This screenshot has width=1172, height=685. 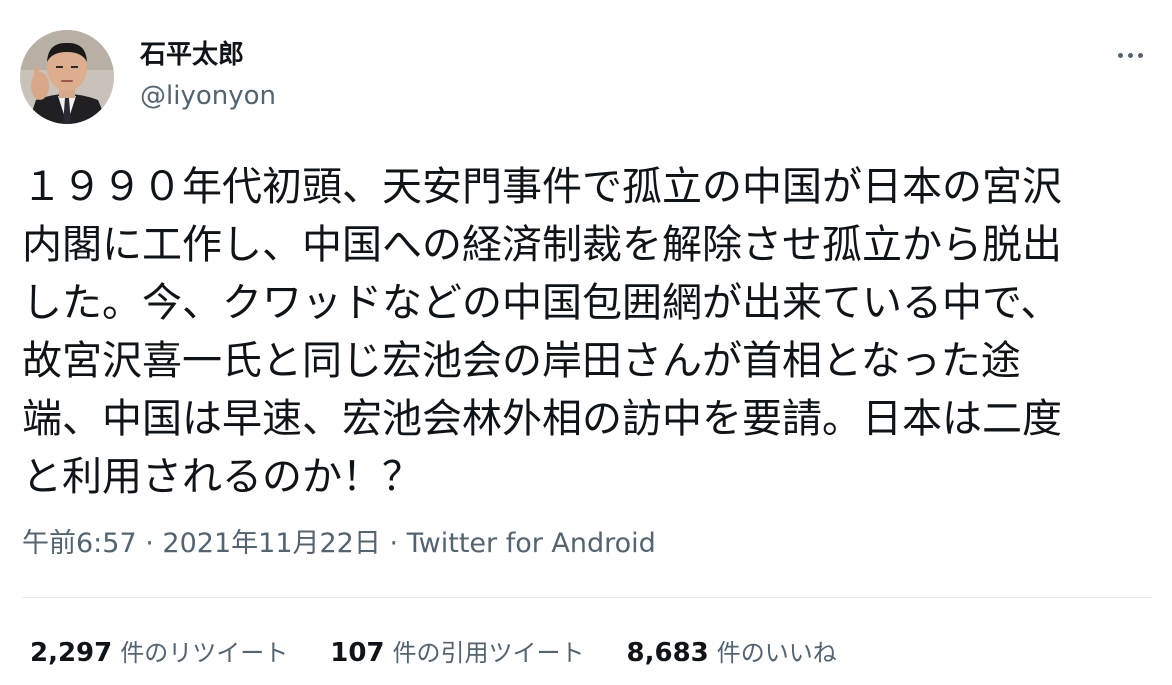 What do you see at coordinates (521, 361) in the screenshot?
I see `tweet-text-line: 故宮沢喜一氏と同じ宏池会の岸田さんが首相となった途` at bounding box center [521, 361].